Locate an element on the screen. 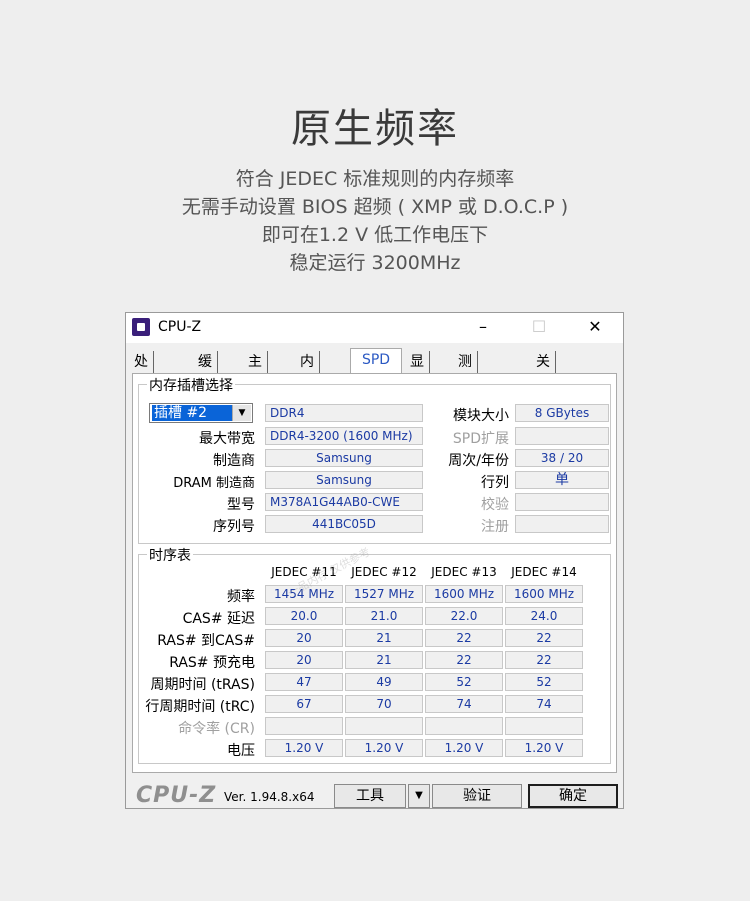 This screenshot has width=750, height=901. hero-line-4: 稳定运行 3200MHz is located at coordinates (375, 263).